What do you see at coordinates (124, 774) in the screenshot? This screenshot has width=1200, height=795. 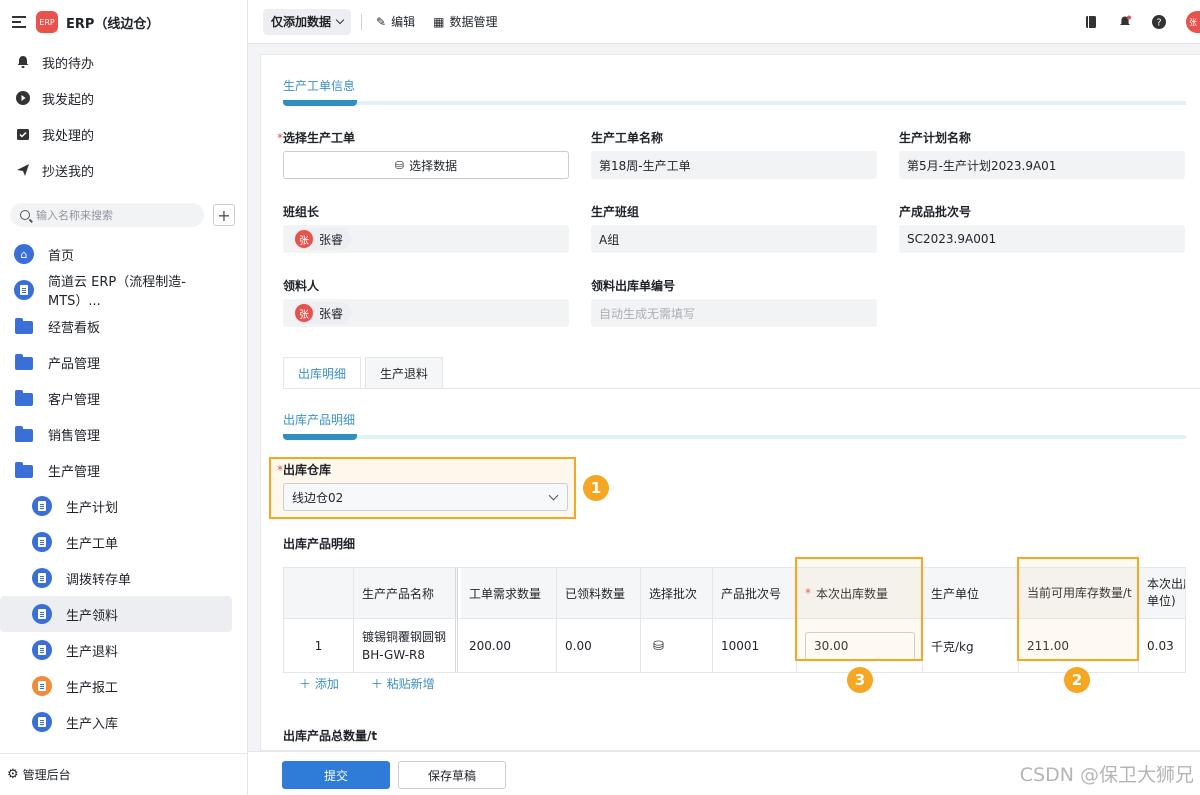 I see `admin-console-link: ⚙ 管理后台` at bounding box center [124, 774].